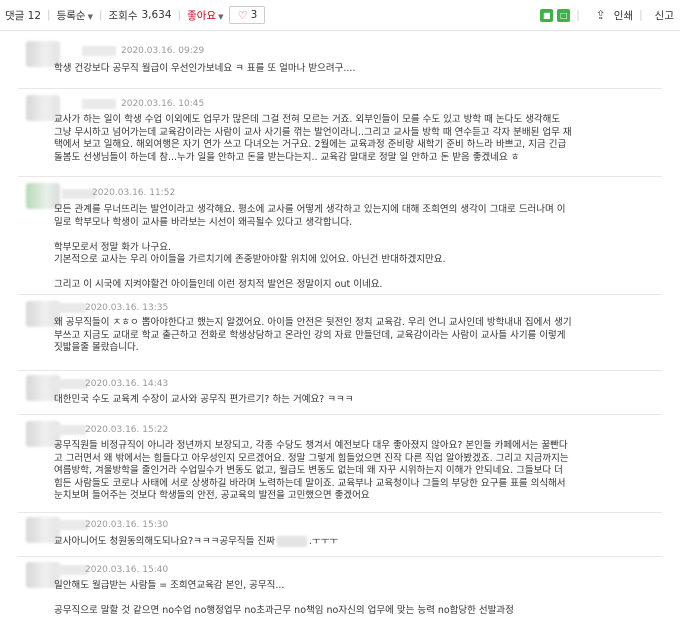 This screenshot has height=623, width=680. Describe the element at coordinates (127, 525) in the screenshot. I see `comment-date: 2020.03.16. 15:30` at that location.